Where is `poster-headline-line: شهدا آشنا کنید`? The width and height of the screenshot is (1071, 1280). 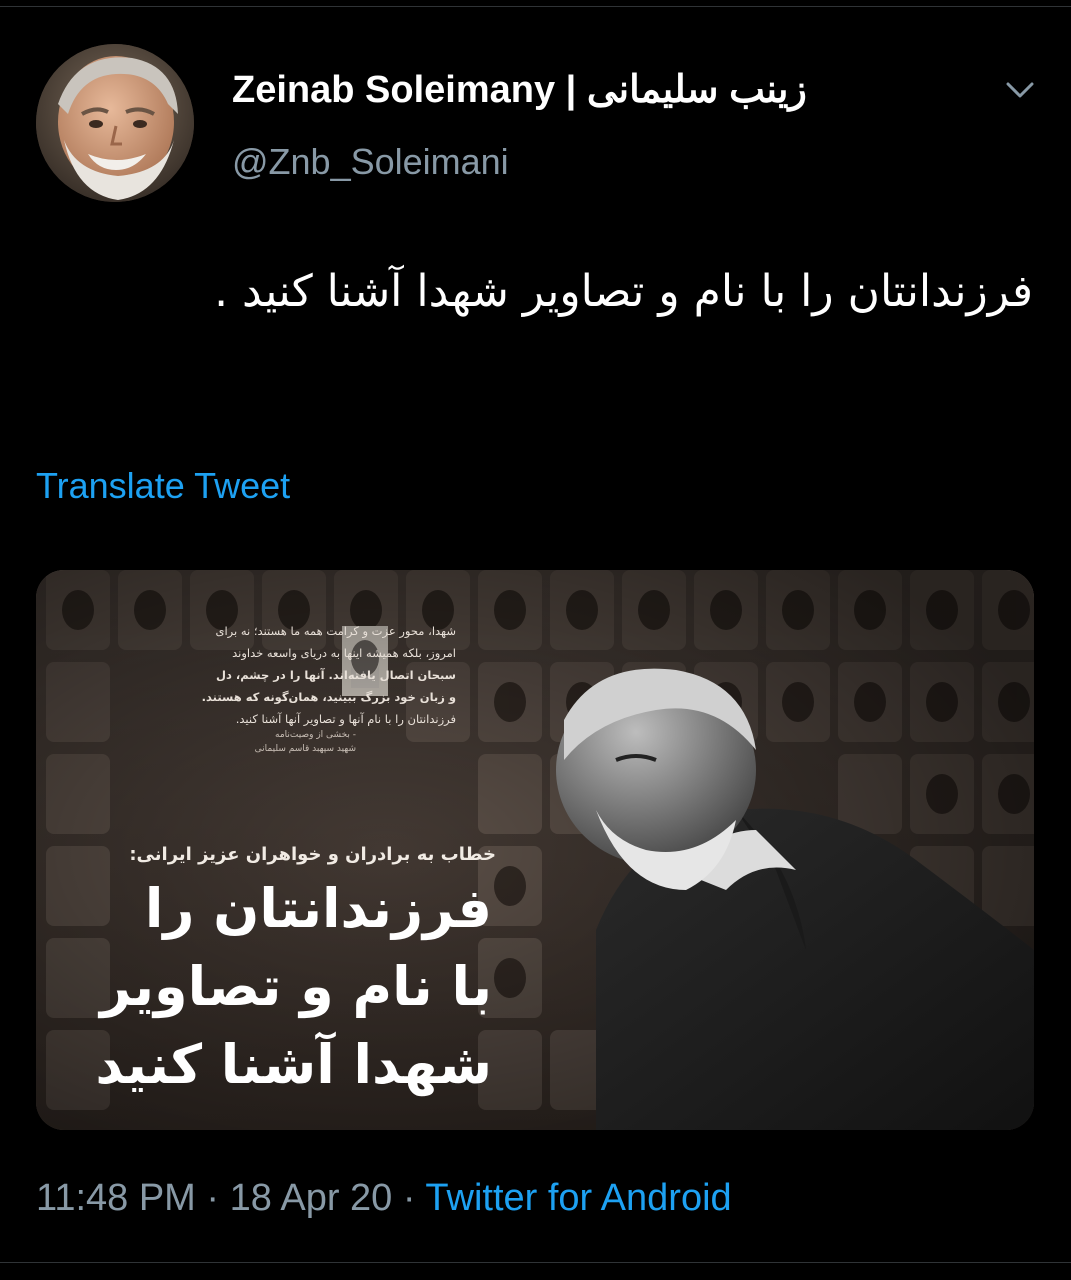 poster-headline-line: شهدا آشنا کنید is located at coordinates (294, 1064).